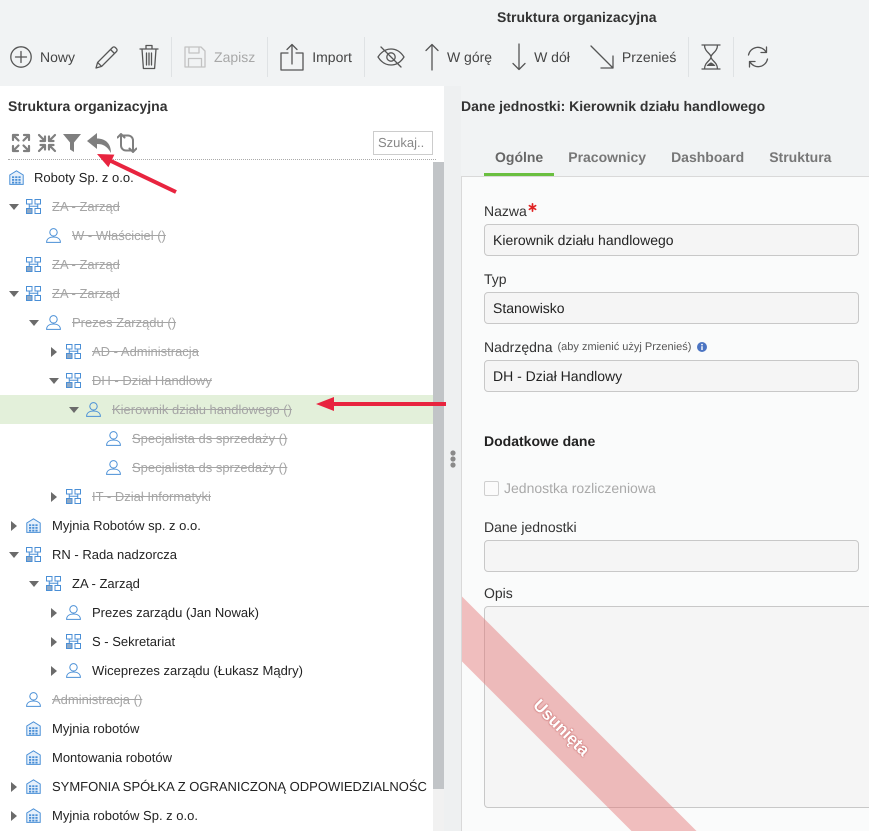  What do you see at coordinates (216, 786) in the screenshot?
I see `tree-item: SYMFONIA SPÓŁKA Z OGRANICZONĄ ODPOWIEDZIALNOŚC` at bounding box center [216, 786].